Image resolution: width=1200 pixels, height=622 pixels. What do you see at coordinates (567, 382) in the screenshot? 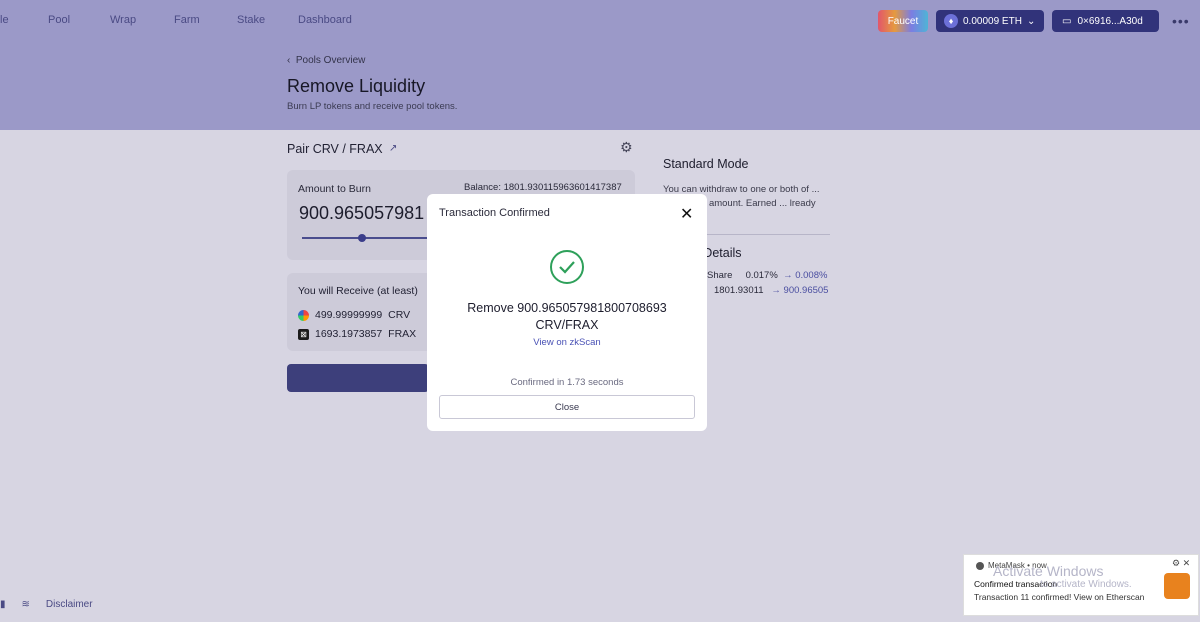
I see `confirmed-time: Confirmed in 1.73 seconds` at bounding box center [567, 382].